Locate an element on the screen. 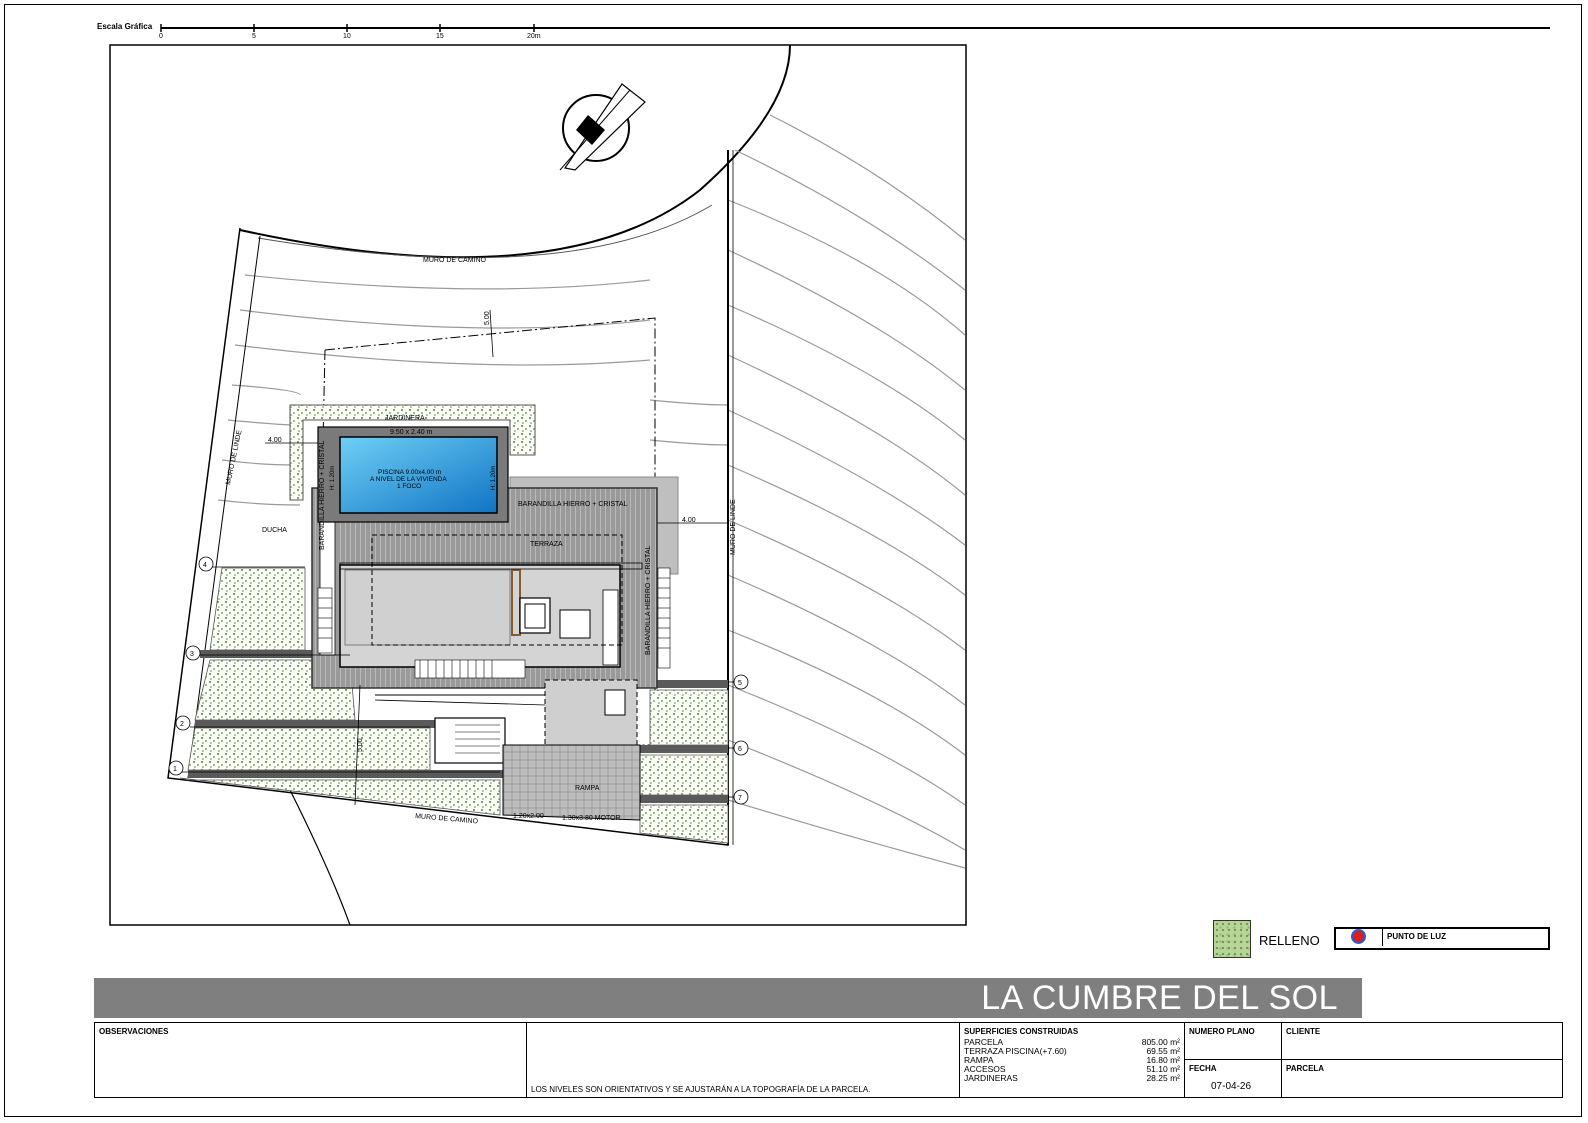 Image resolution: width=1588 pixels, height=1123 pixels. superficie-name: JARDINERAS is located at coordinates (991, 1078).